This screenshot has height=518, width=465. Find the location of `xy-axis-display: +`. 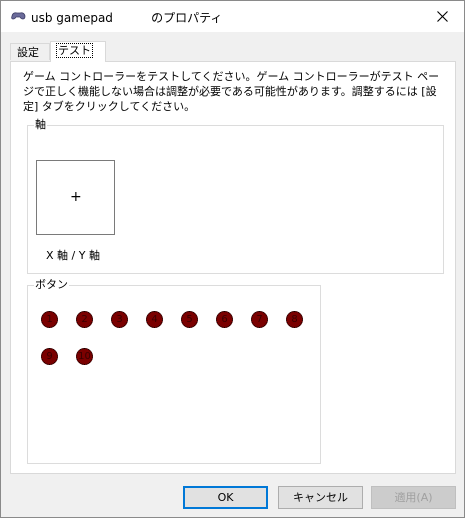

xy-axis-display: + is located at coordinates (75, 197).